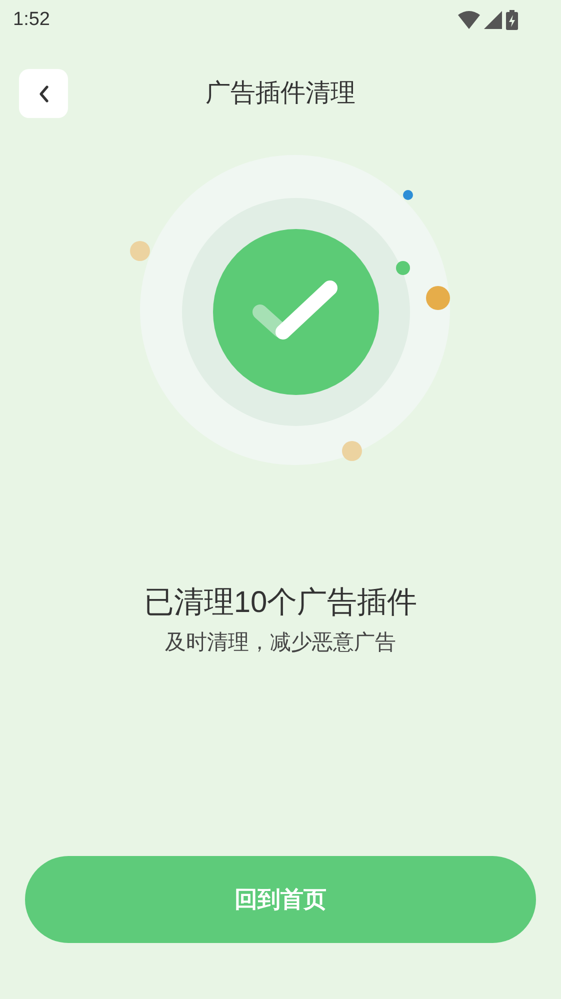 The height and width of the screenshot is (999, 561). I want to click on back-icon, so click(44, 93).